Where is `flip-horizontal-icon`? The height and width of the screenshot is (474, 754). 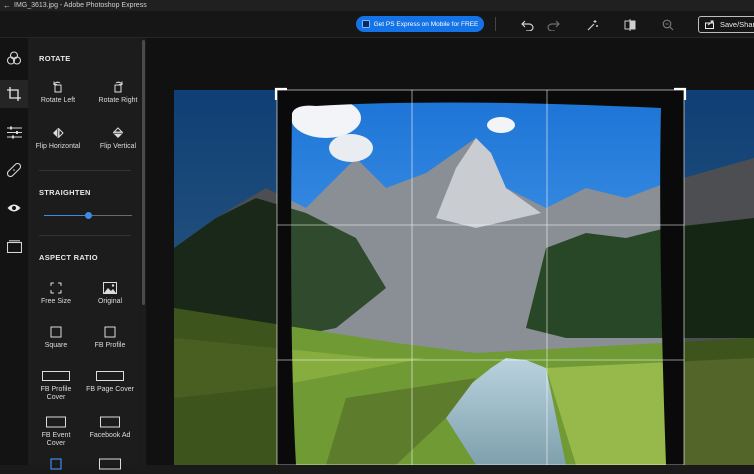
flip-horizontal-icon is located at coordinates (58, 133).